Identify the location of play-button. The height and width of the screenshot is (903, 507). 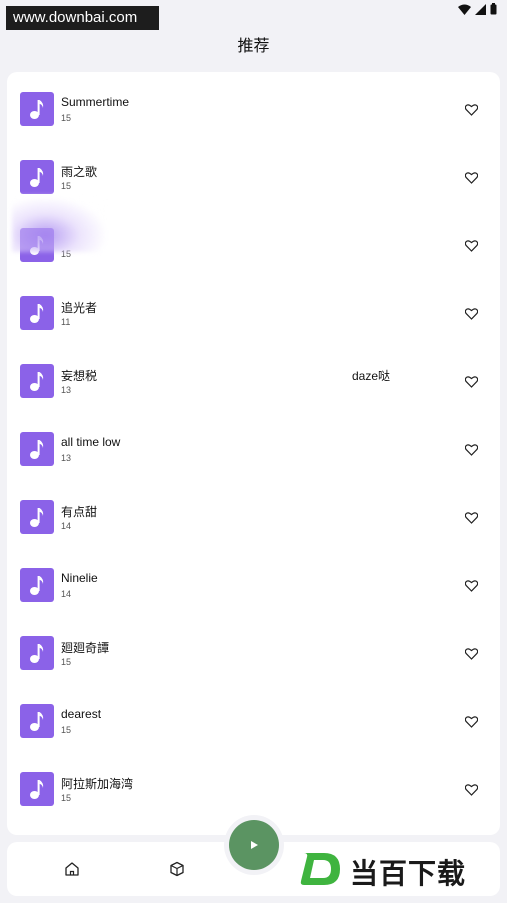
(254, 845).